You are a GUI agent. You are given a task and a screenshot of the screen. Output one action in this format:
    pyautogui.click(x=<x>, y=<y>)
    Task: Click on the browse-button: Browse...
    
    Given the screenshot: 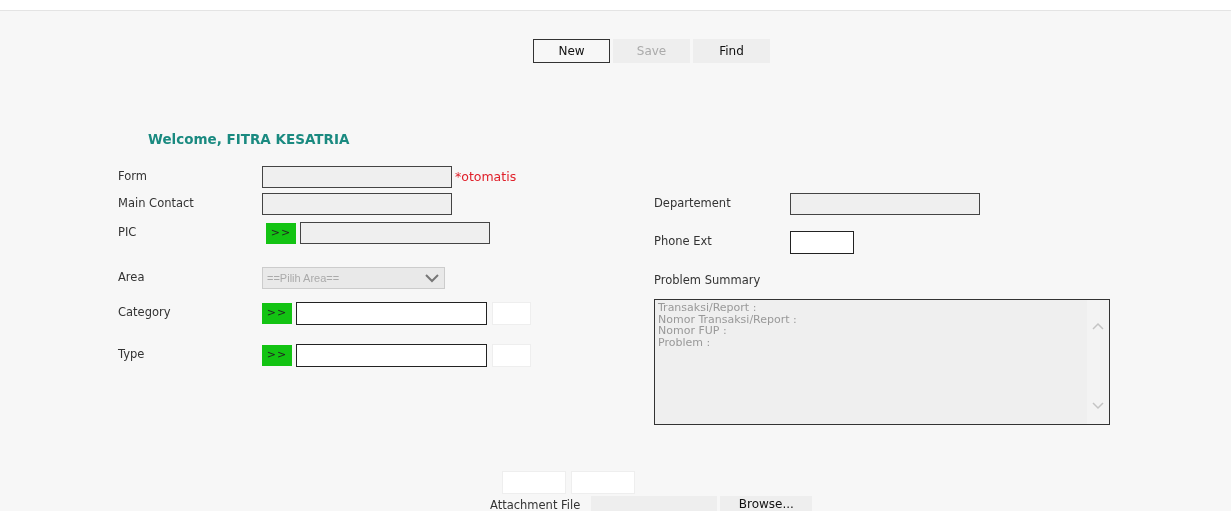 What is the action you would take?
    pyautogui.click(x=766, y=503)
    